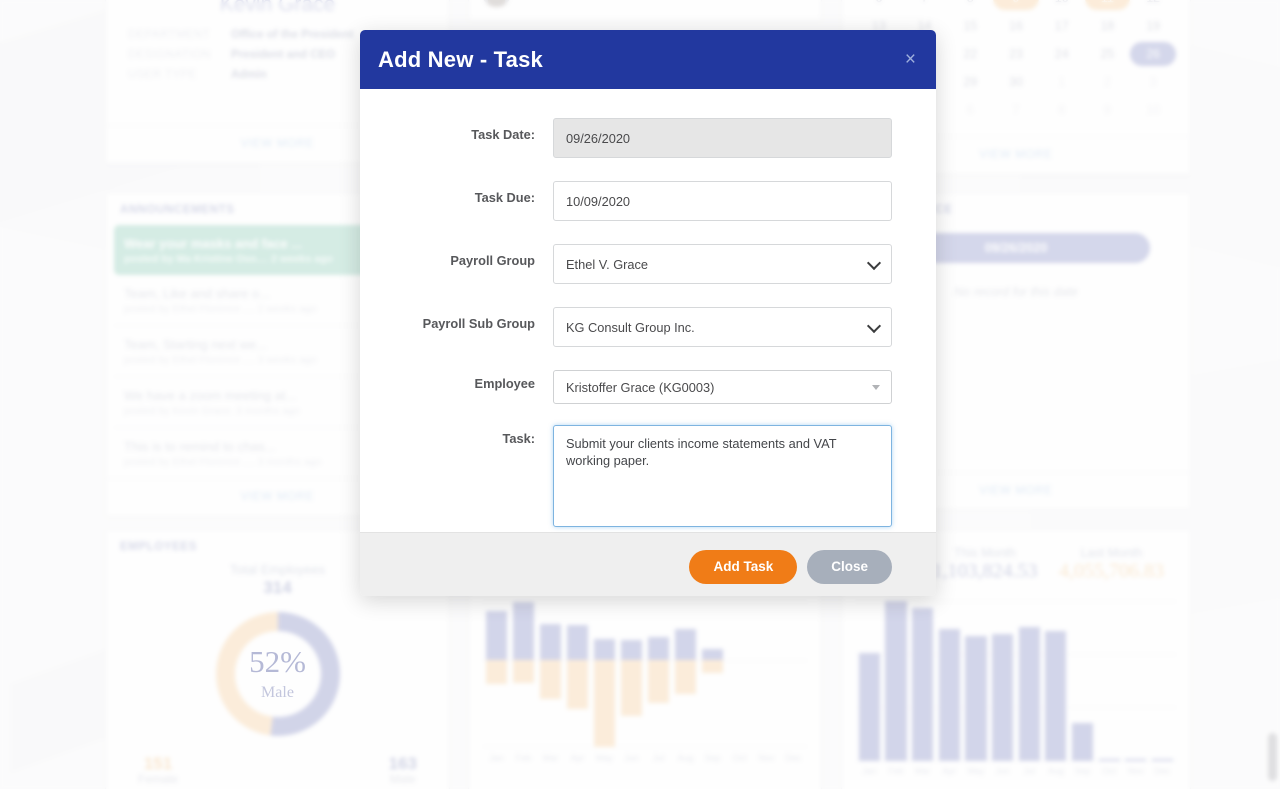  I want to click on calendar-day: 16, so click(1016, 26).